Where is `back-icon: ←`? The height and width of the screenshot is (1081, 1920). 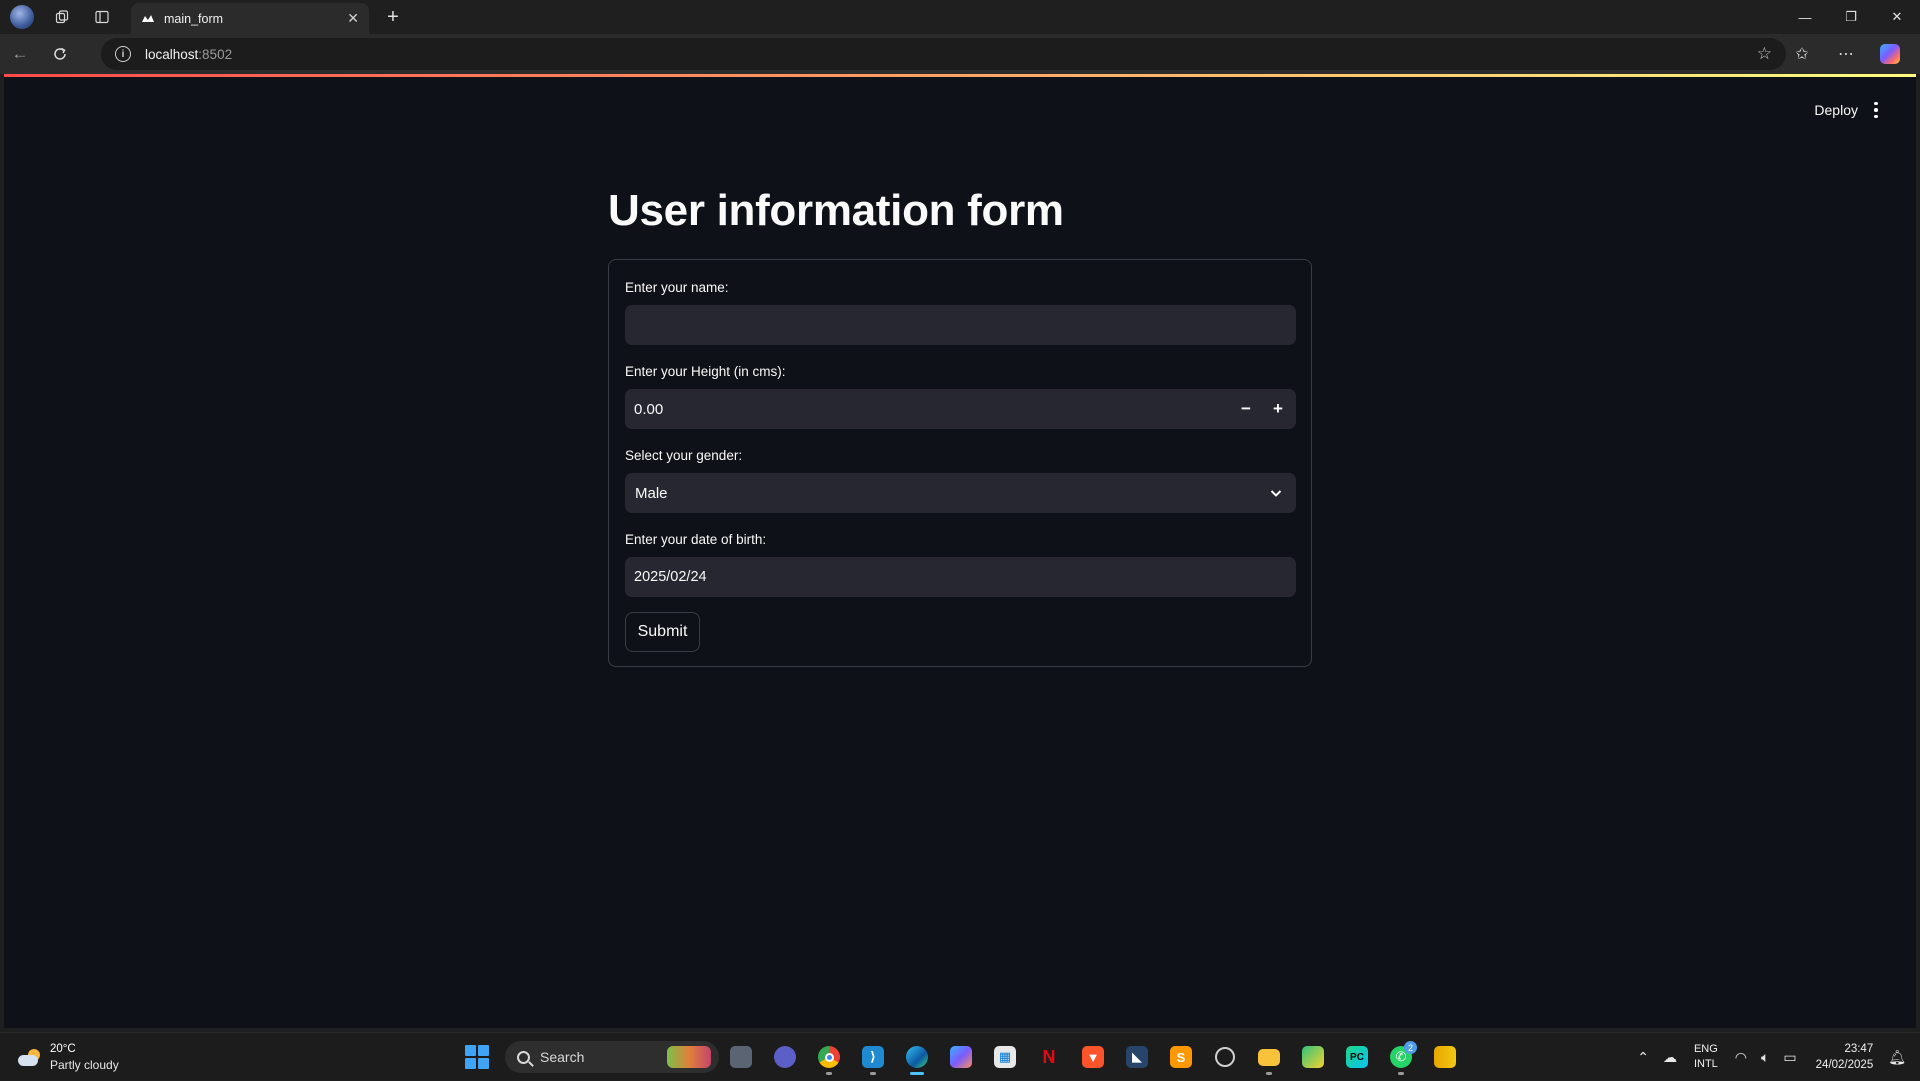 back-icon: ← is located at coordinates (20, 54).